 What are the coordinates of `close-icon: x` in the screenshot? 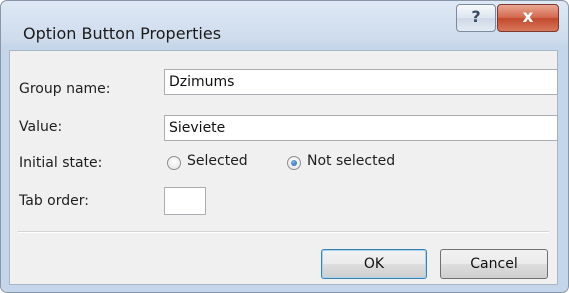 It's located at (528, 17).